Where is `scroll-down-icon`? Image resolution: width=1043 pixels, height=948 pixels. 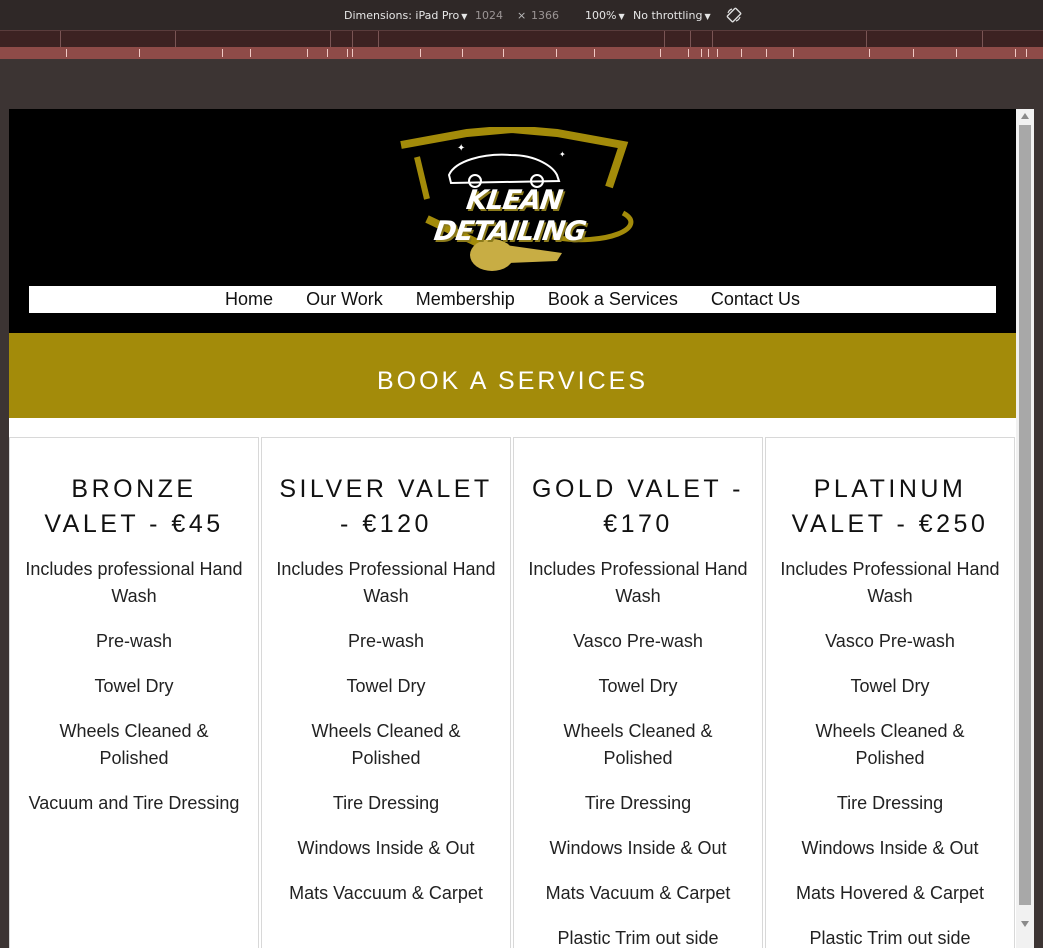 scroll-down-icon is located at coordinates (1025, 924).